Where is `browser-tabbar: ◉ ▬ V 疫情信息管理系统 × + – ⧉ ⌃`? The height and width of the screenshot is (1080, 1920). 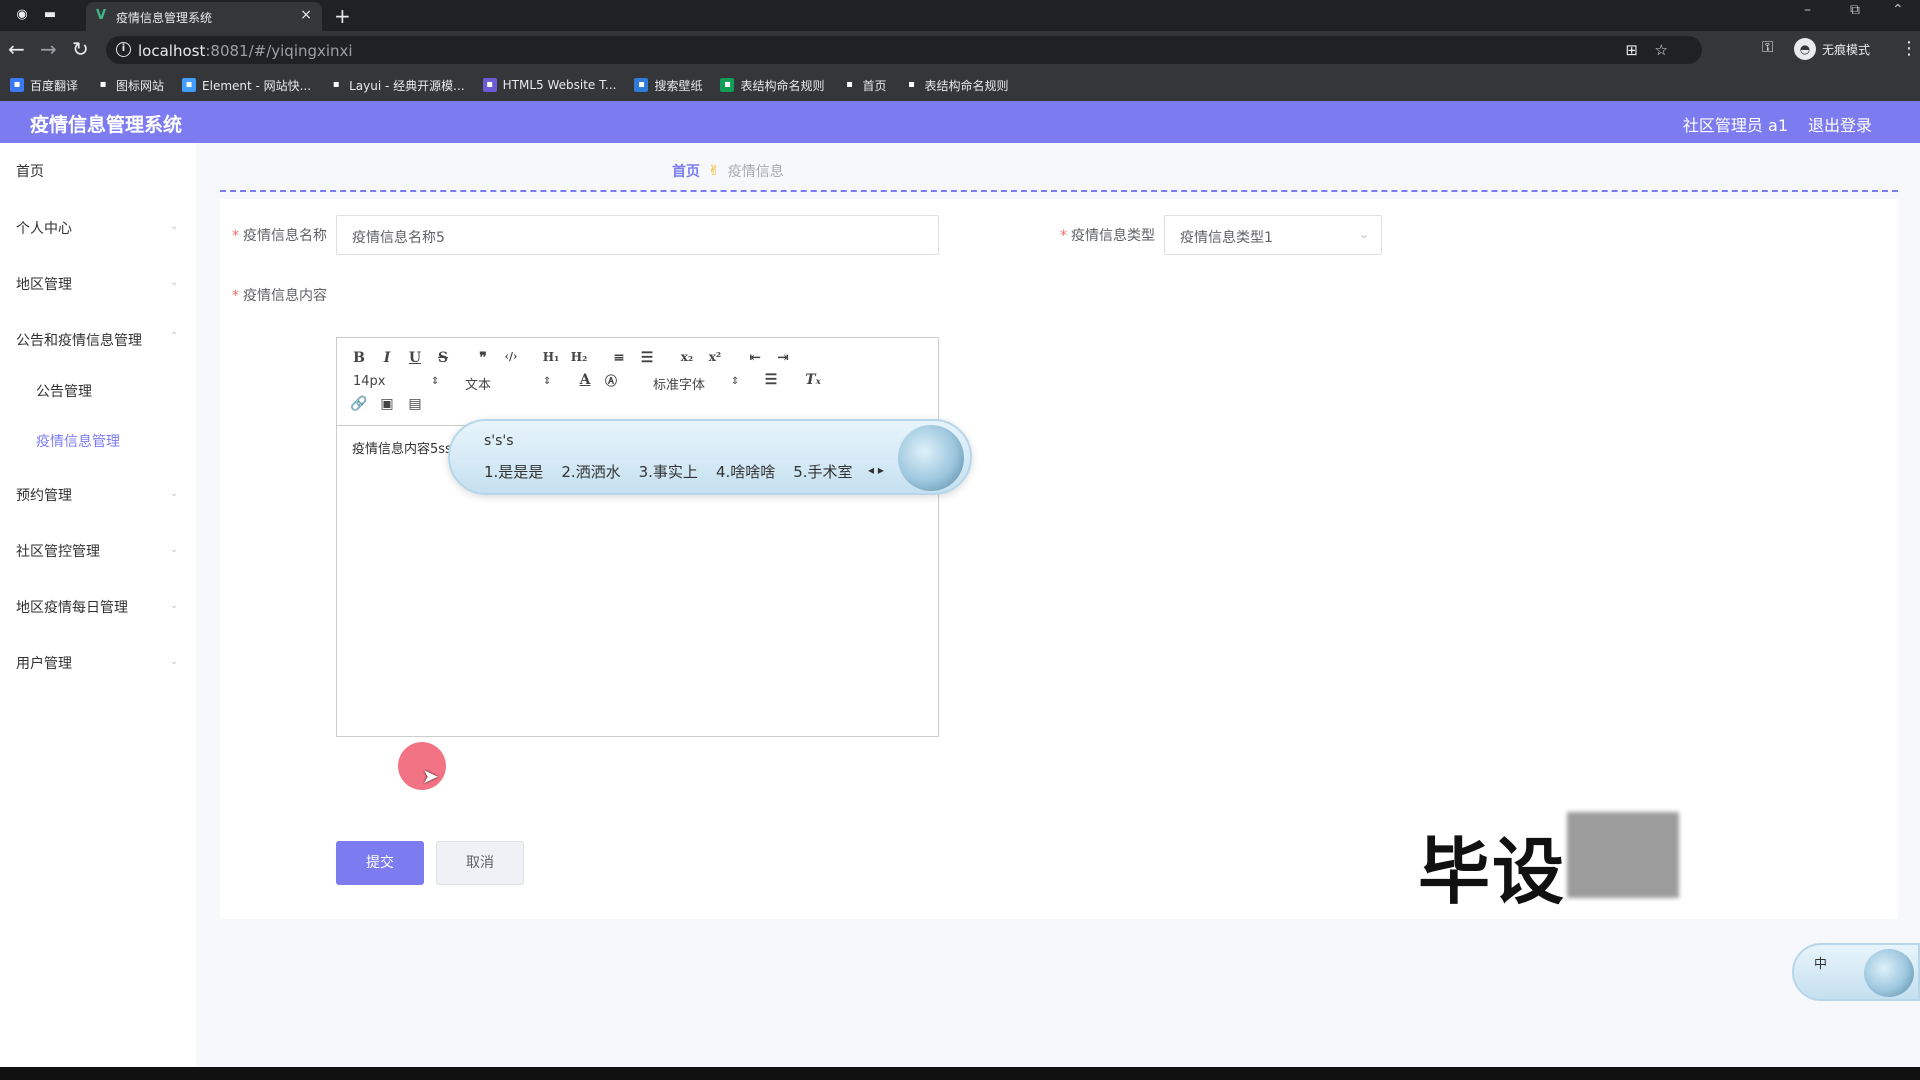 browser-tabbar: ◉ ▬ V 疫情信息管理系统 × + – ⧉ ⌃ is located at coordinates (960, 15).